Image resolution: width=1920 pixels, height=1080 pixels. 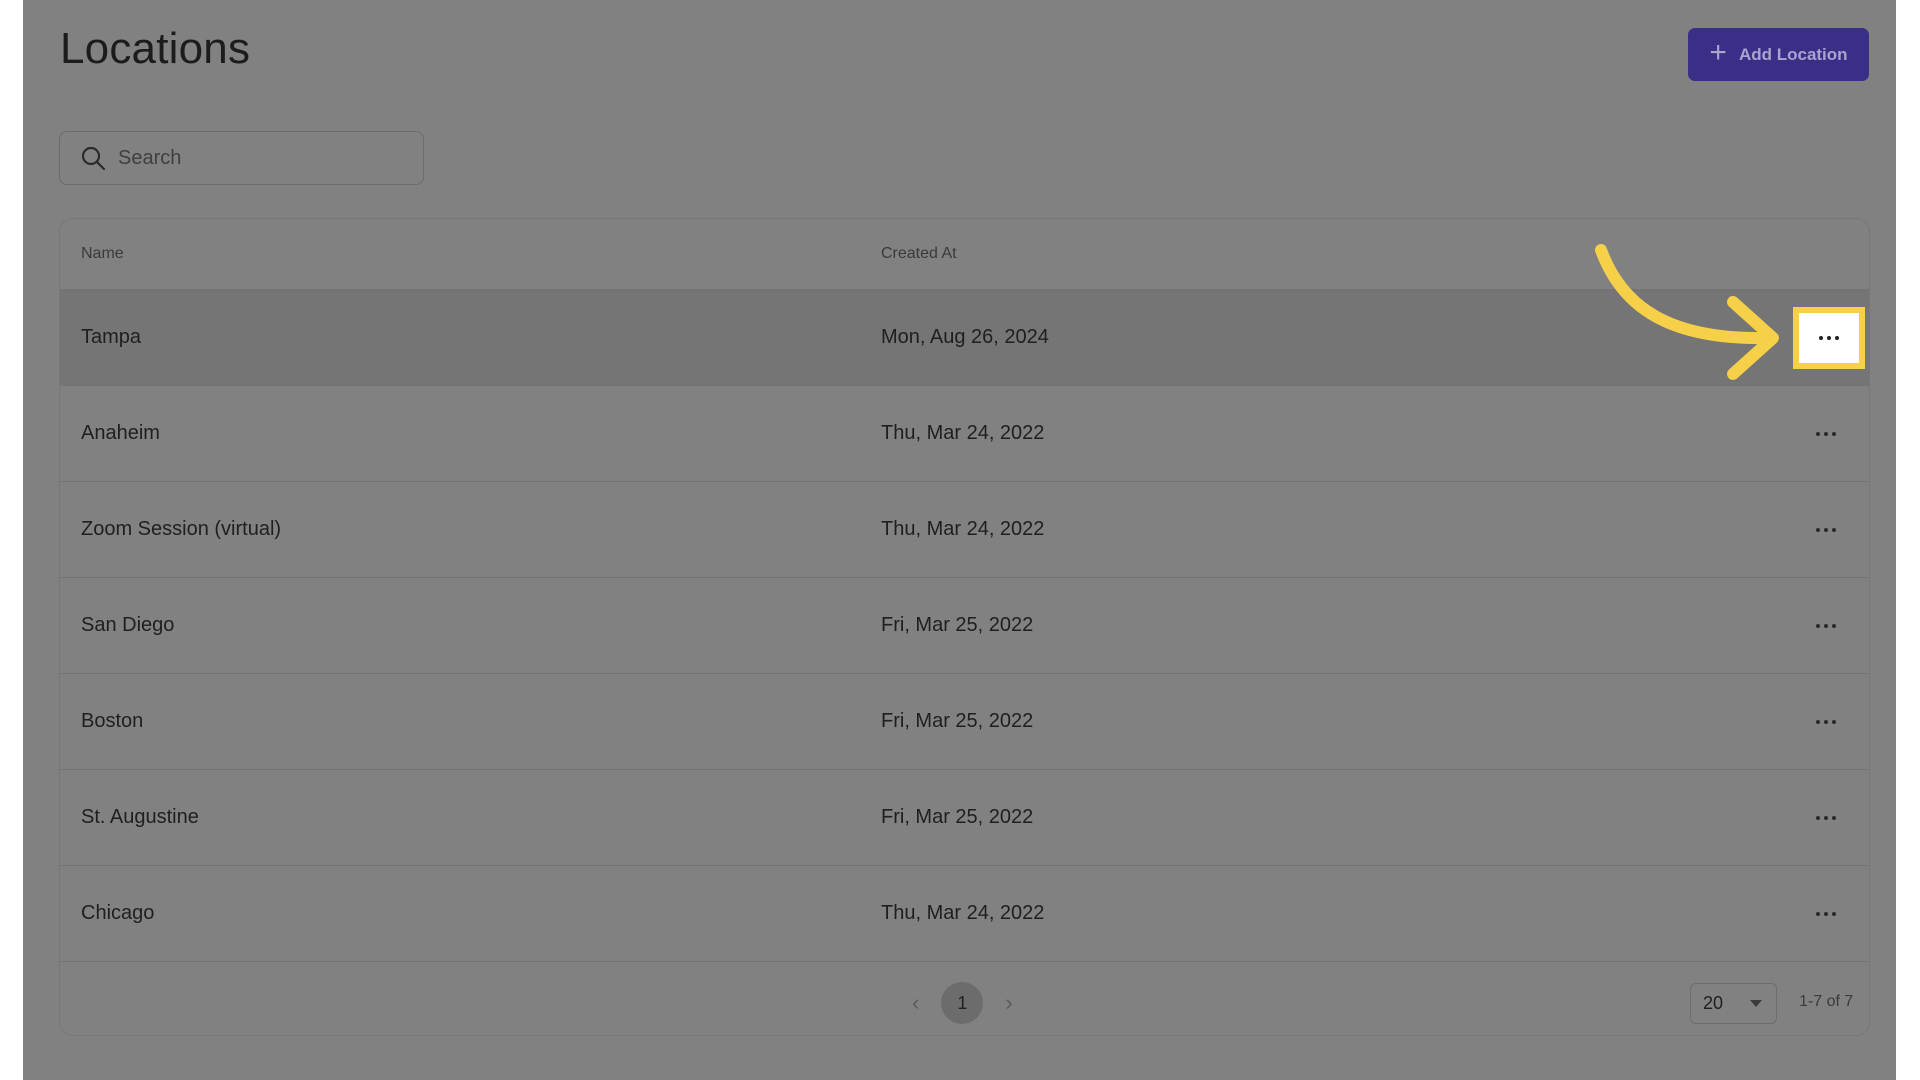 What do you see at coordinates (1718, 52) in the screenshot?
I see `plus-icon: +` at bounding box center [1718, 52].